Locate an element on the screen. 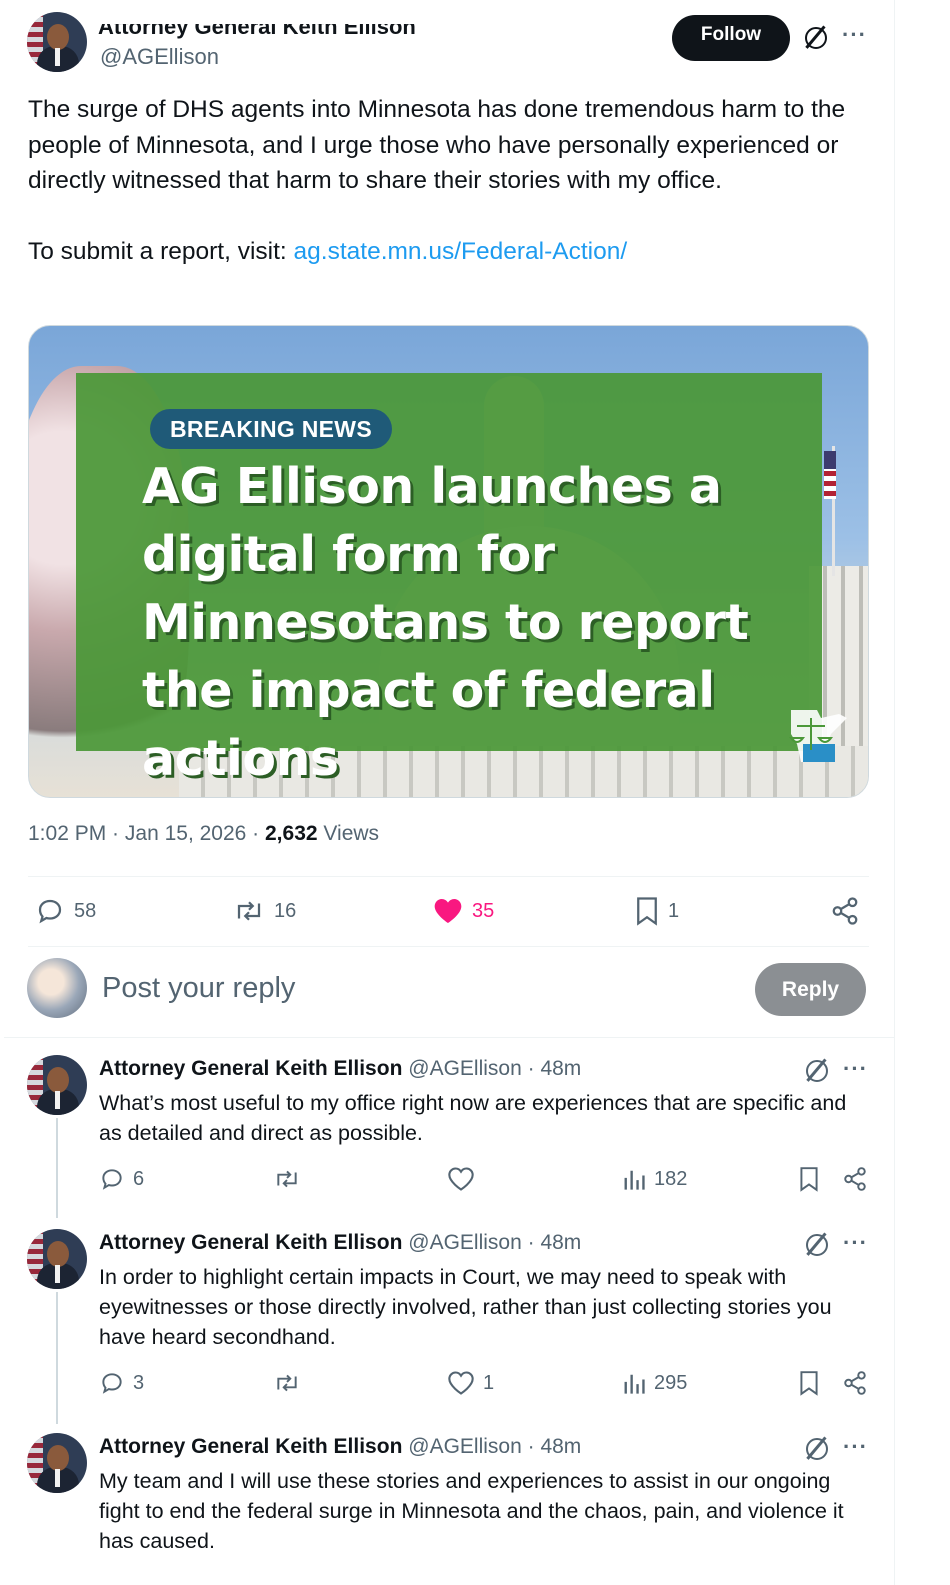 The width and height of the screenshot is (950, 1585). views-action: 182 is located at coordinates (654, 1179).